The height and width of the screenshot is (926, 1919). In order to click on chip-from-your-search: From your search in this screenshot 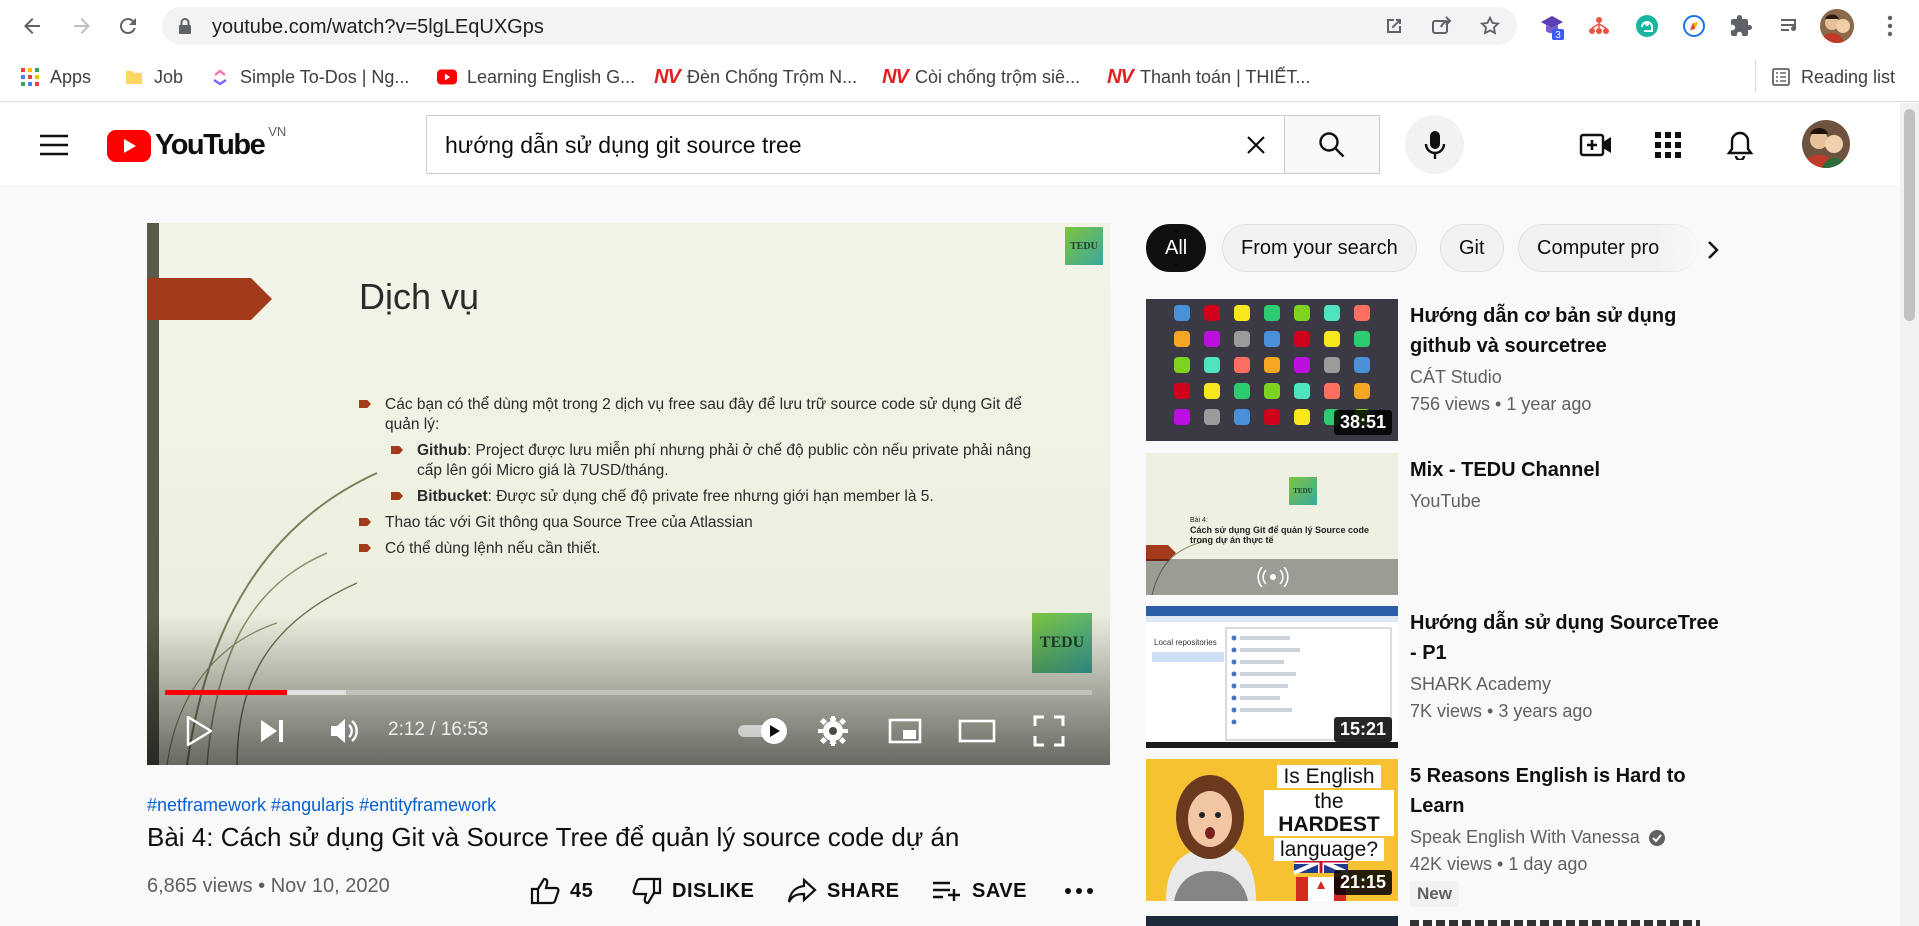, I will do `click(1319, 248)`.